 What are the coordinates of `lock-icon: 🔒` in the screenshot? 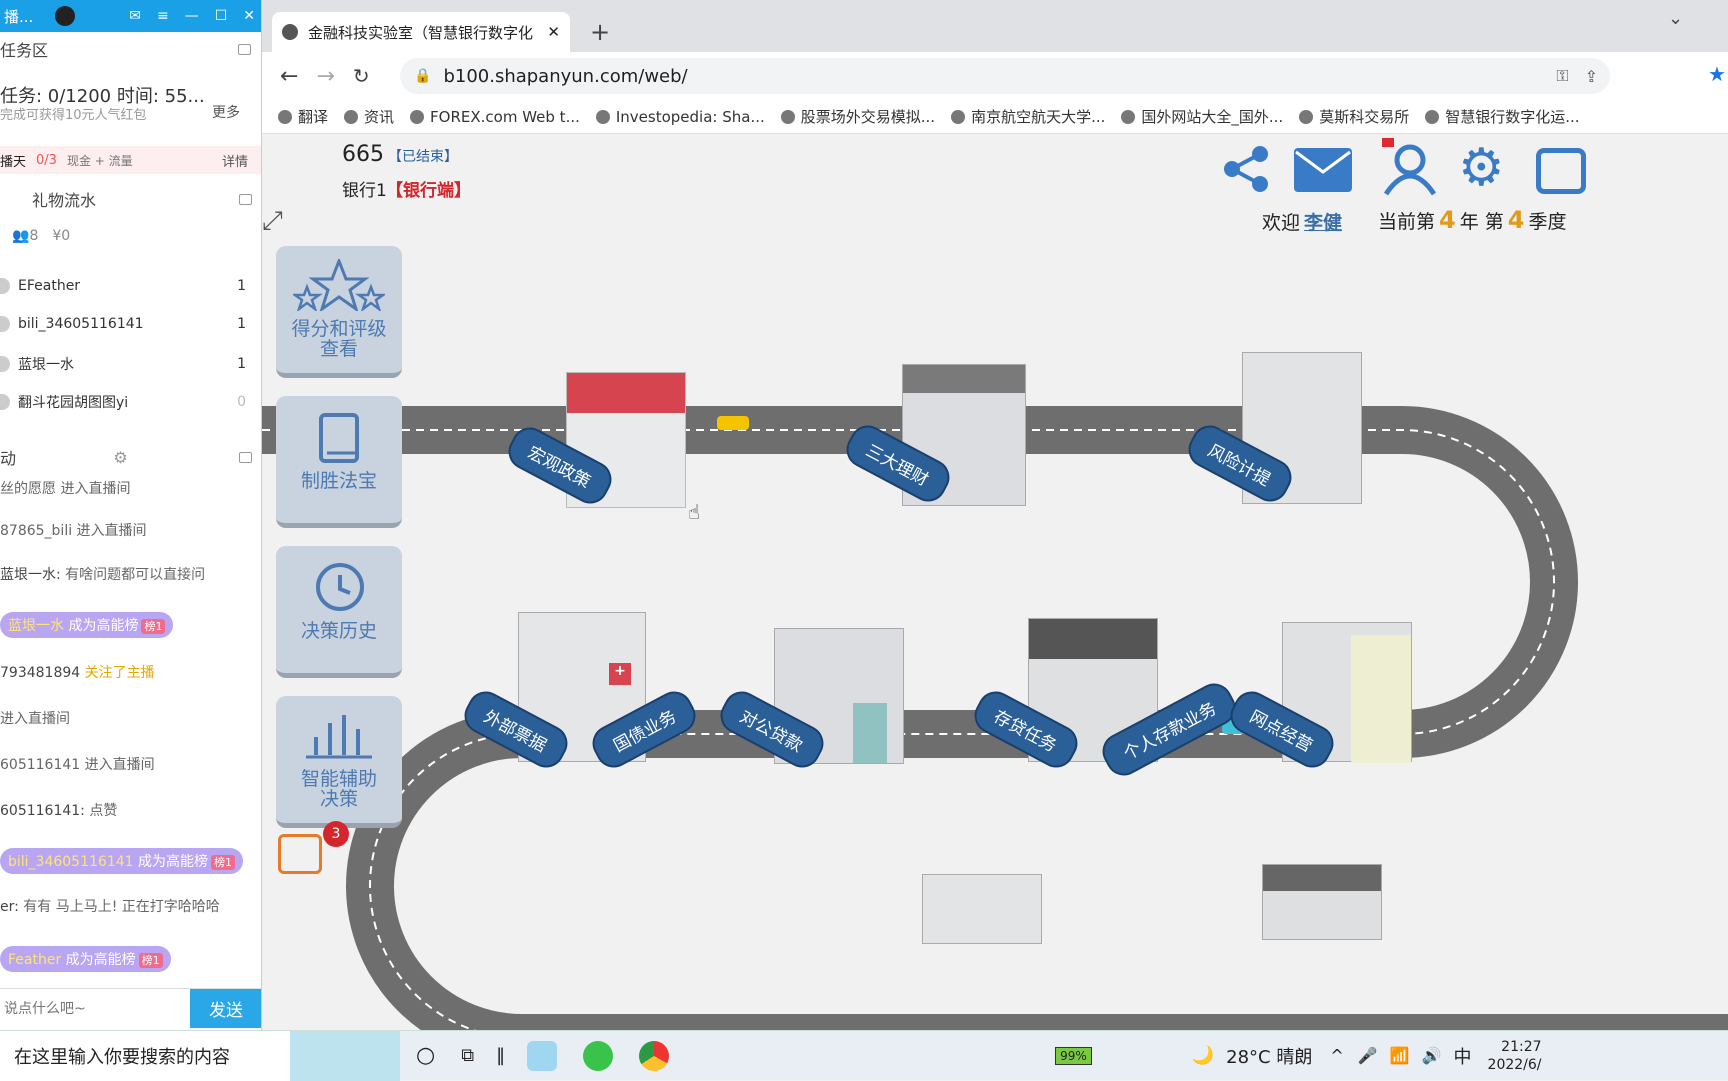 It's located at (422, 76).